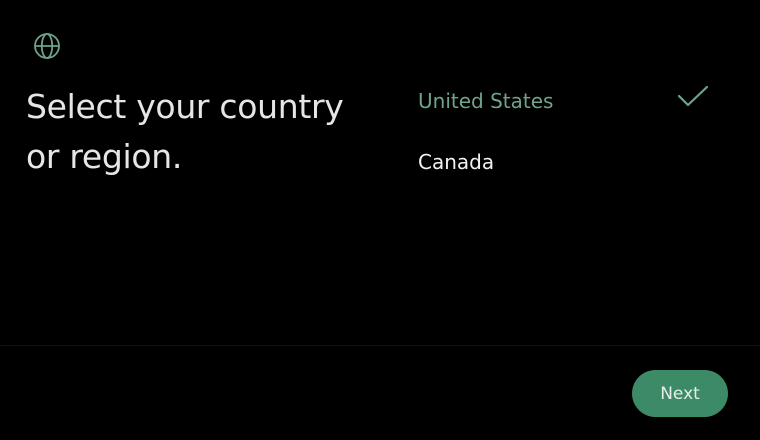  I want to click on country-option-canada: Canada, so click(574, 161).